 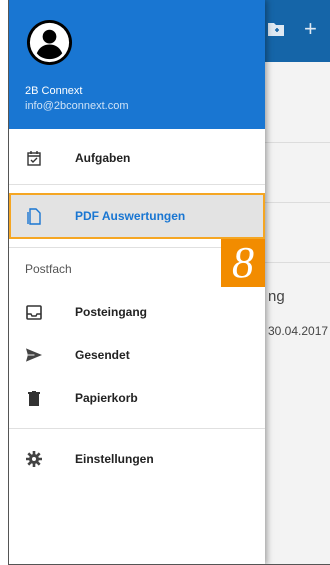 What do you see at coordinates (111, 312) in the screenshot?
I see `menu-item-label: Posteingang` at bounding box center [111, 312].